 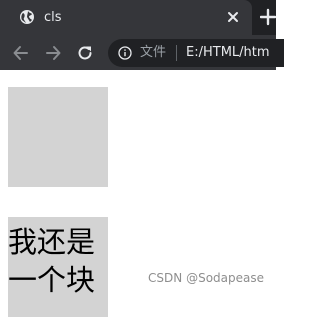 I want to click on toolbar: 文件 E:/HTML/htm, so click(x=142, y=52).